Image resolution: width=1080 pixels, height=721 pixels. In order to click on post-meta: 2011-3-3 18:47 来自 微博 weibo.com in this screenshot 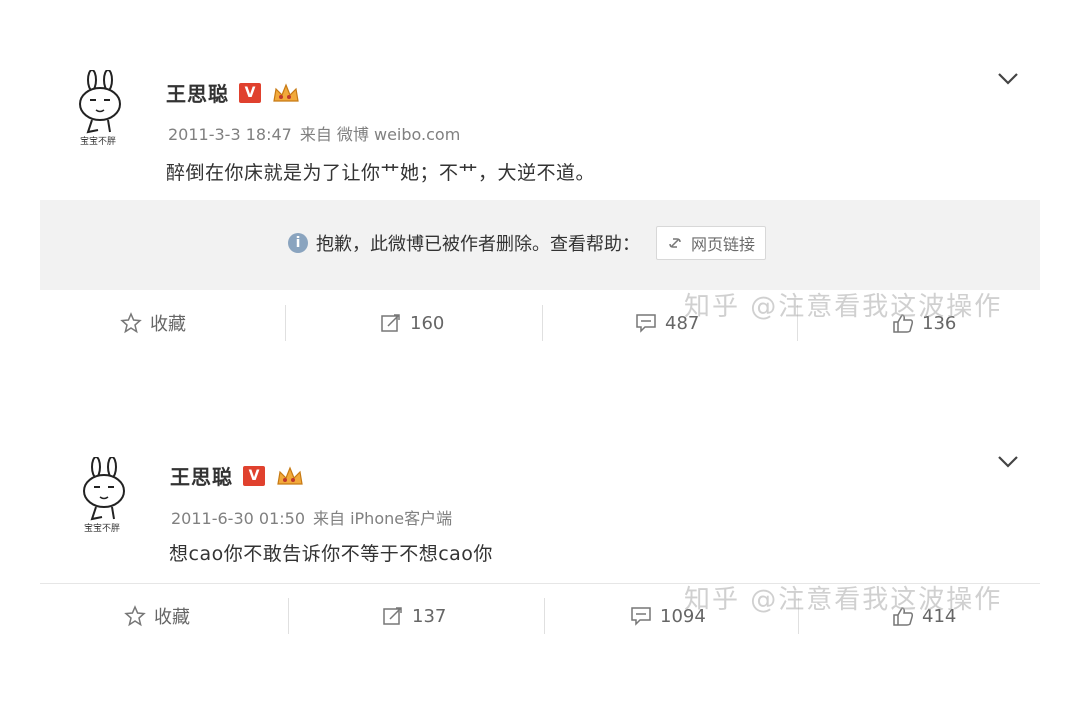, I will do `click(314, 133)`.